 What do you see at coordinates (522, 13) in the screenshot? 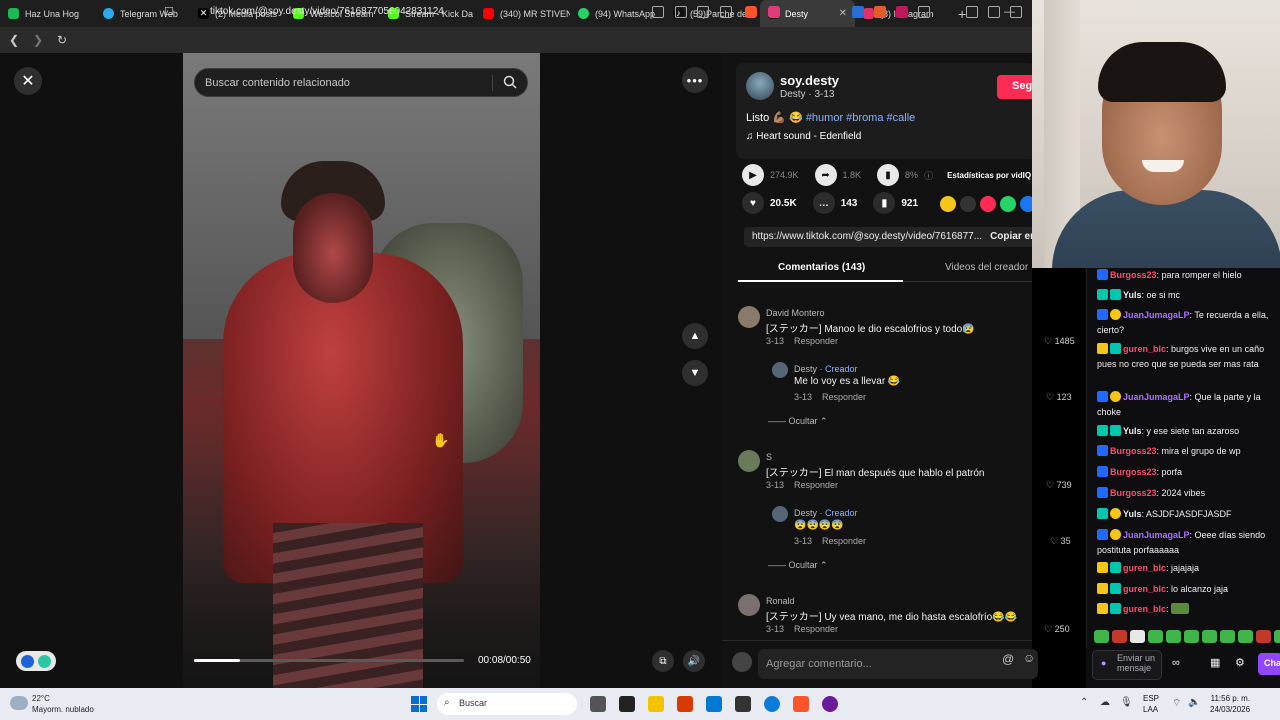
I see `tab-5: (340) MR STIVEN` at bounding box center [522, 13].